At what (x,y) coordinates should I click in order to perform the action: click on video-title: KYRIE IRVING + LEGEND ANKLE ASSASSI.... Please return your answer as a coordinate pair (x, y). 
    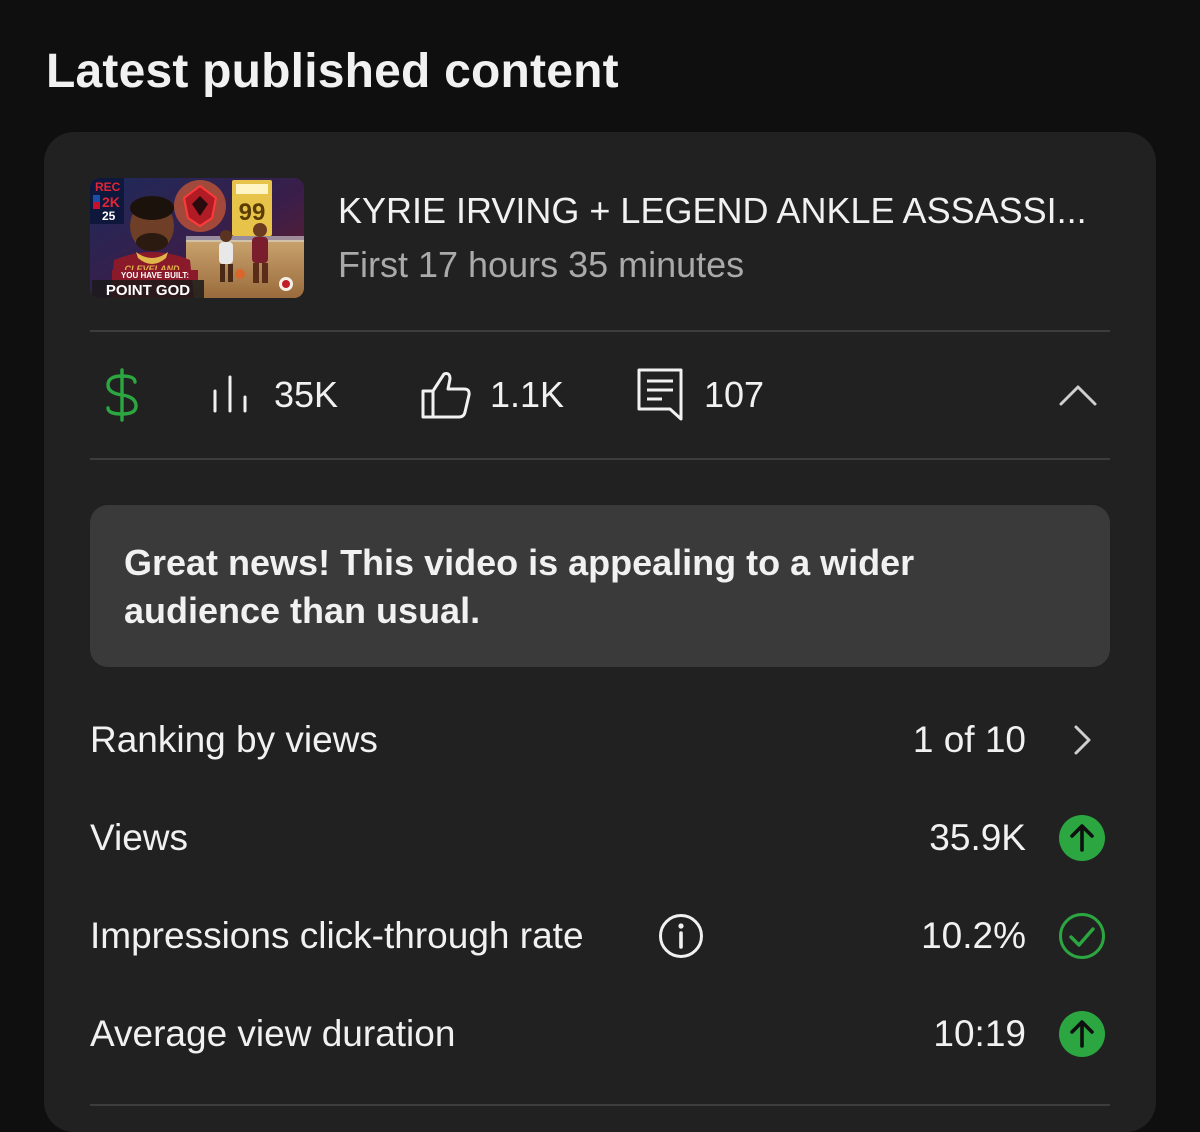
    Looking at the image, I should click on (728, 211).